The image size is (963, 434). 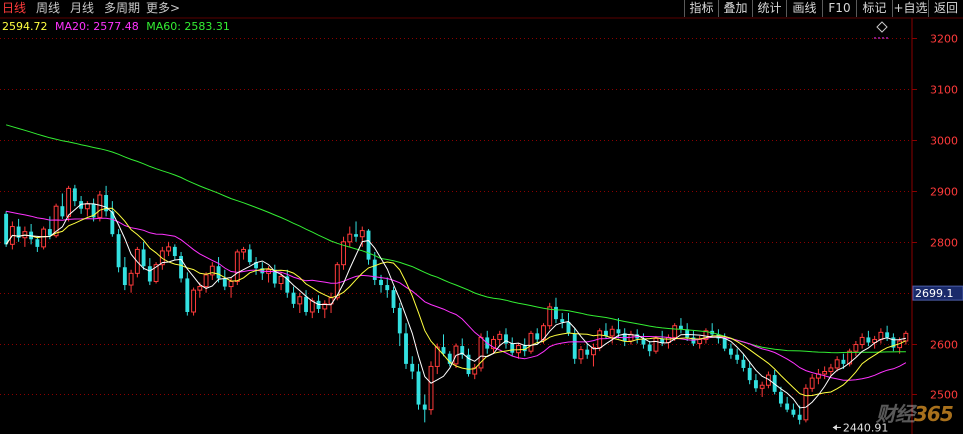 What do you see at coordinates (882, 27) in the screenshot?
I see `diamond-icon` at bounding box center [882, 27].